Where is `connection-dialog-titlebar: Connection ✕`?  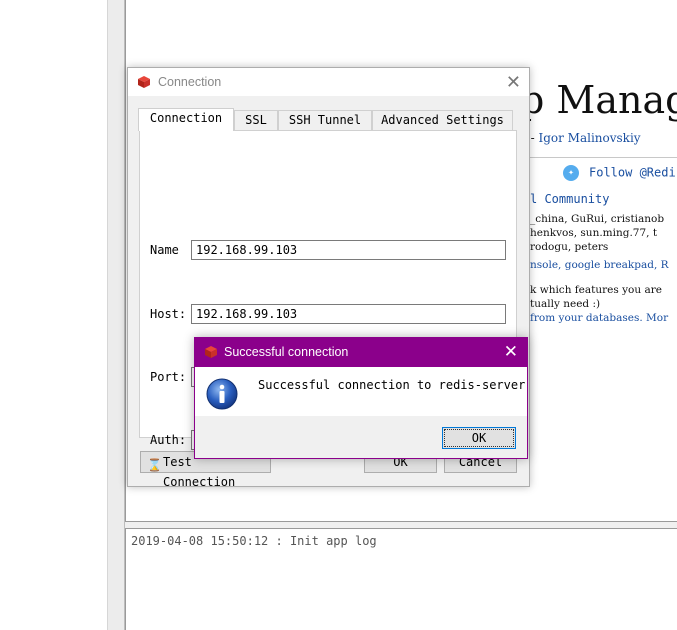 connection-dialog-titlebar: Connection ✕ is located at coordinates (328, 82).